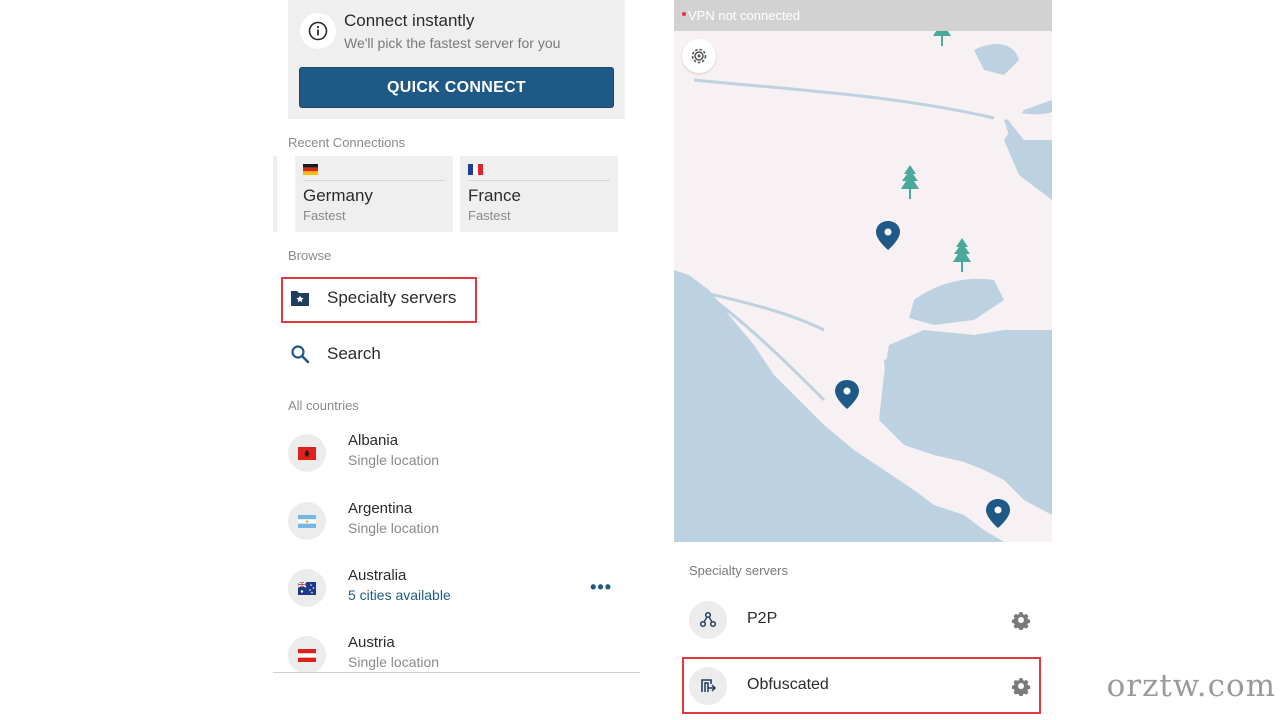 The width and height of the screenshot is (1280, 720). What do you see at coordinates (307, 453) in the screenshot?
I see `albania-flag-icon` at bounding box center [307, 453].